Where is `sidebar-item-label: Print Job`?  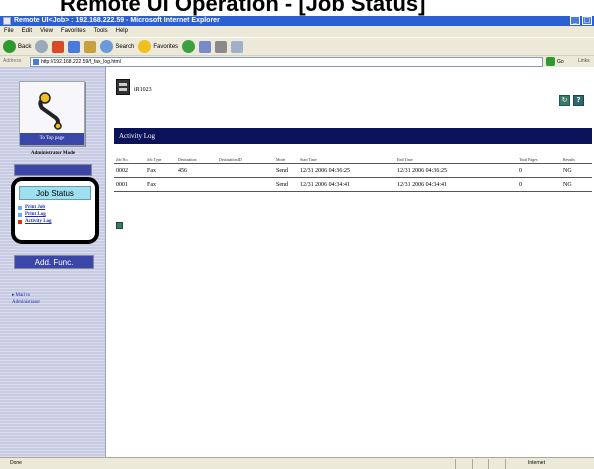 sidebar-item-label: Print Job is located at coordinates (35, 207).